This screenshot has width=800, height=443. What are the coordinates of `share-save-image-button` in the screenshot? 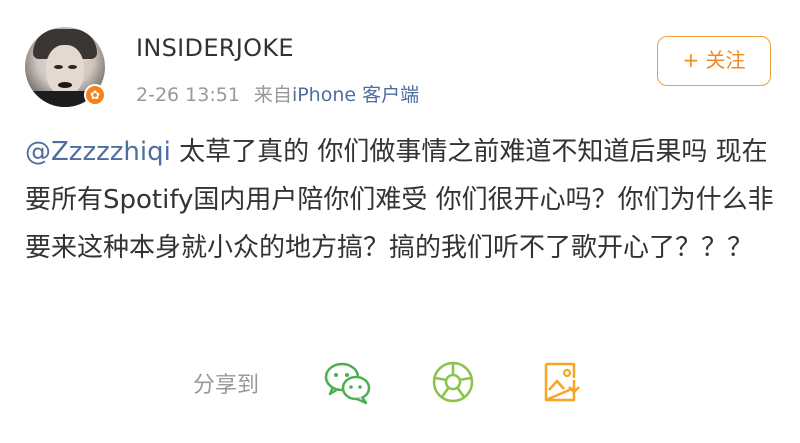 It's located at (559, 382).